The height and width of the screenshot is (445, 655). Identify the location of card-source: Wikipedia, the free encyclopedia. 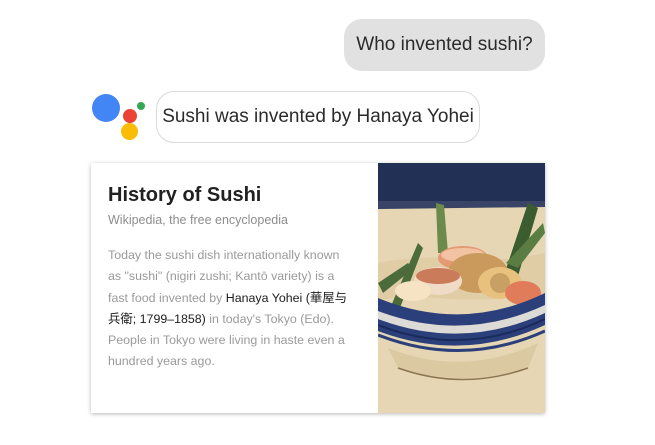
(198, 220).